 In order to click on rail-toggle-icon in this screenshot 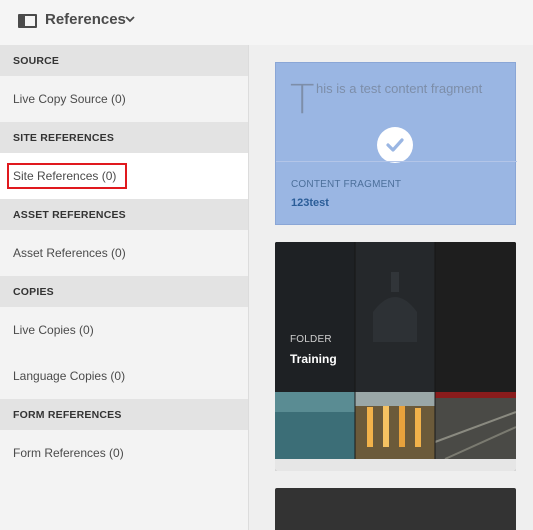, I will do `click(27, 21)`.